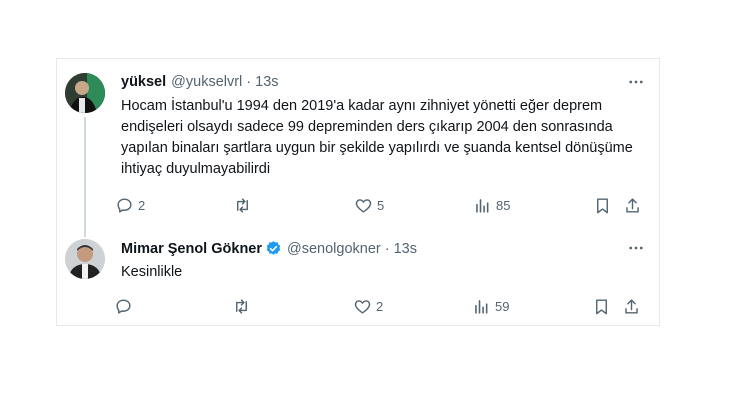 Image resolution: width=730 pixels, height=420 pixels. Describe the element at coordinates (490, 306) in the screenshot. I see `views-button: 59` at that location.